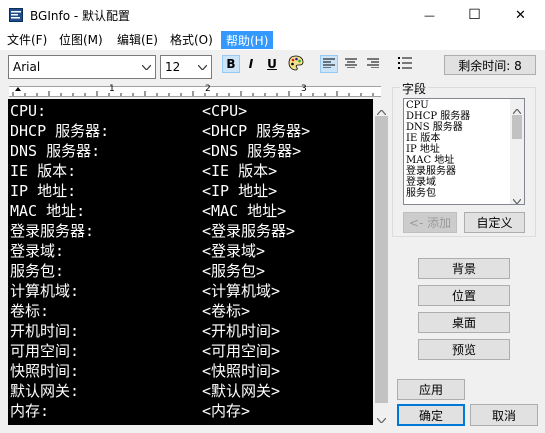 Image resolution: width=545 pixels, height=433 pixels. Describe the element at coordinates (241, 371) in the screenshot. I see `row-value: <快照时间>` at that location.